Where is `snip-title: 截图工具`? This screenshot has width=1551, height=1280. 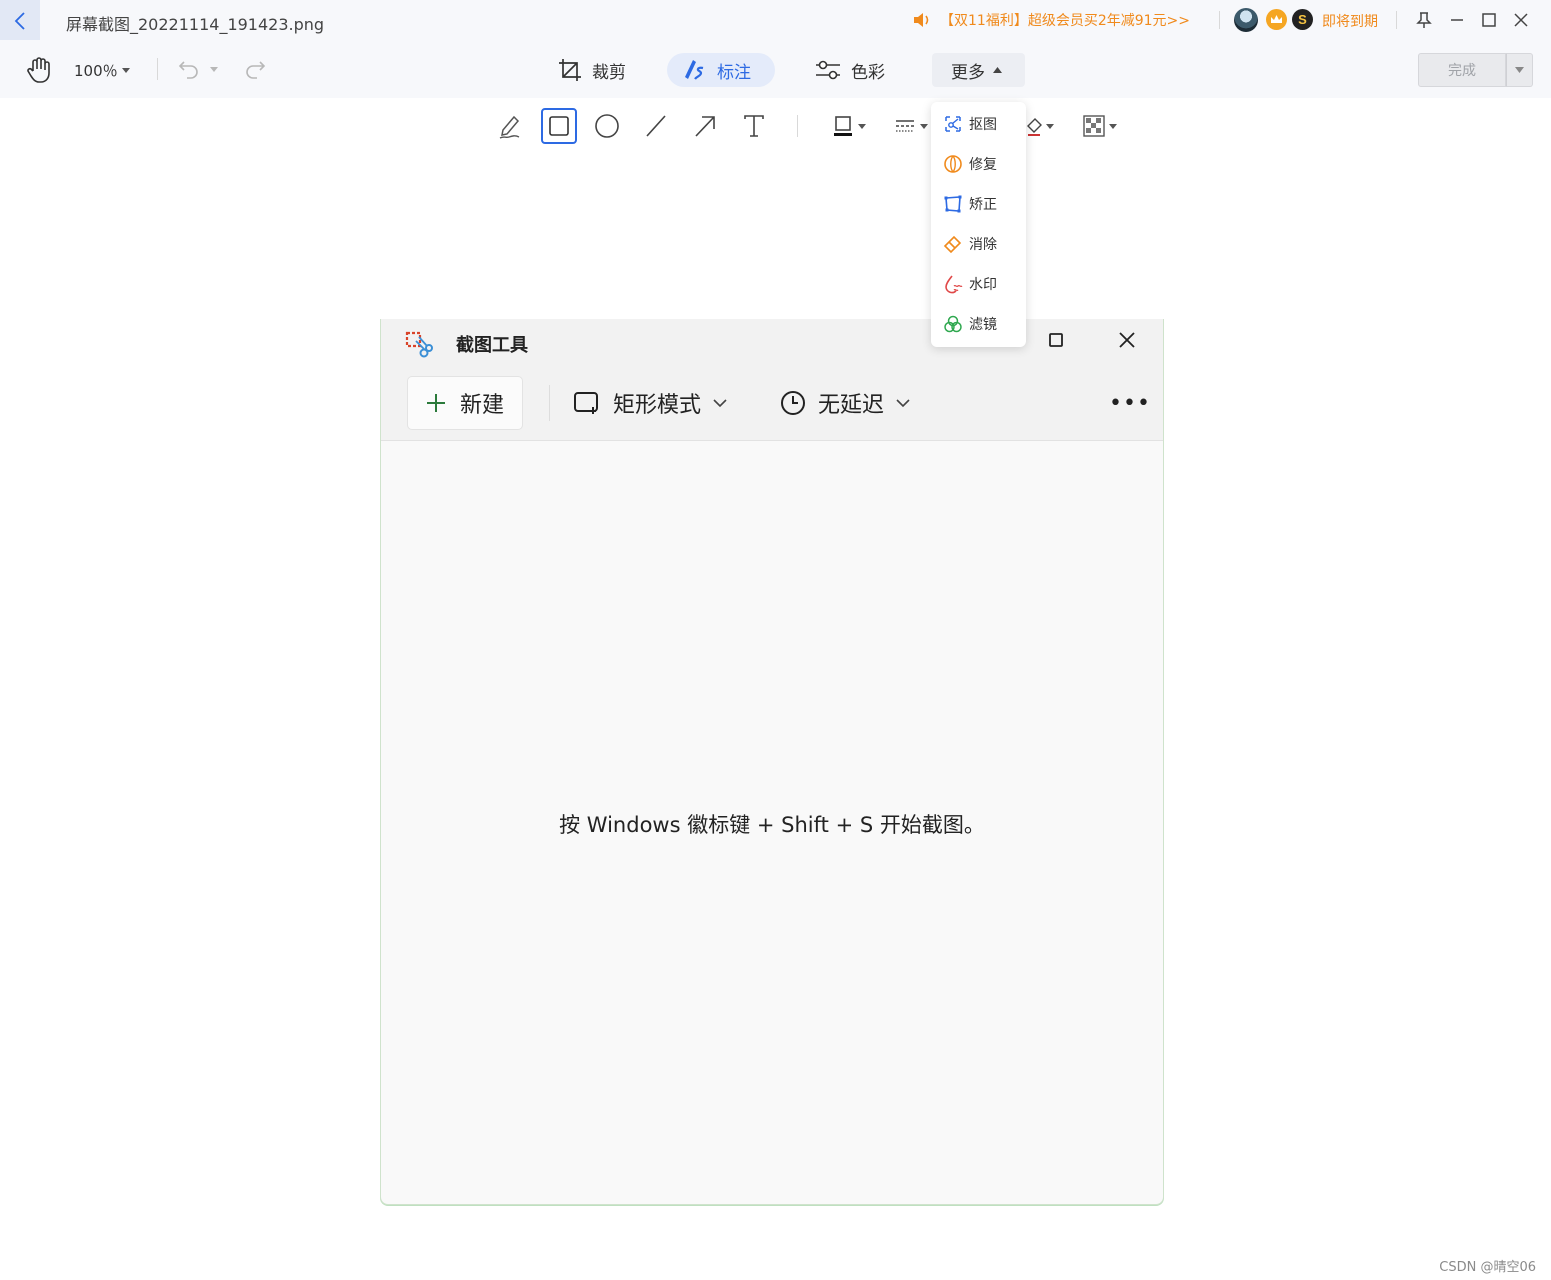 snip-title: 截图工具 is located at coordinates (492, 345).